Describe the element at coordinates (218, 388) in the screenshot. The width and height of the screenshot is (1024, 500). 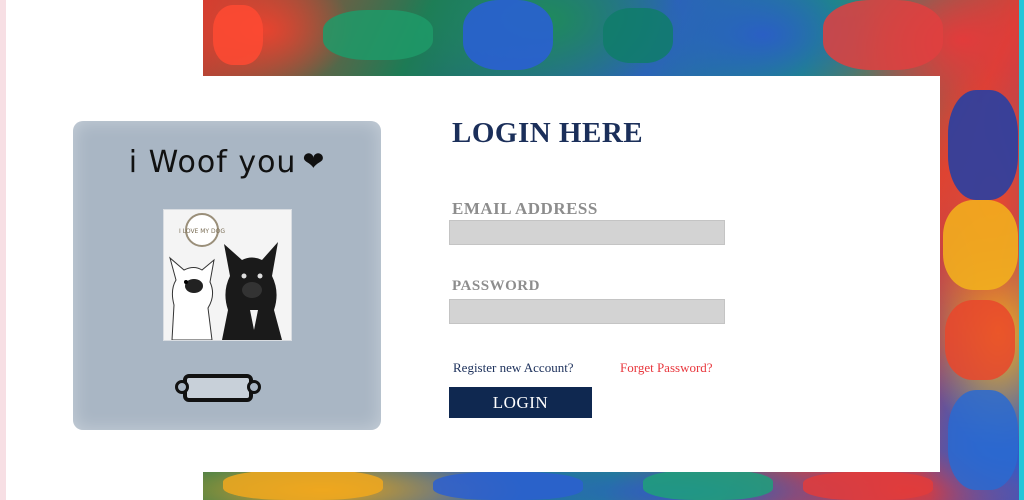
I see `frame-nameplate` at that location.